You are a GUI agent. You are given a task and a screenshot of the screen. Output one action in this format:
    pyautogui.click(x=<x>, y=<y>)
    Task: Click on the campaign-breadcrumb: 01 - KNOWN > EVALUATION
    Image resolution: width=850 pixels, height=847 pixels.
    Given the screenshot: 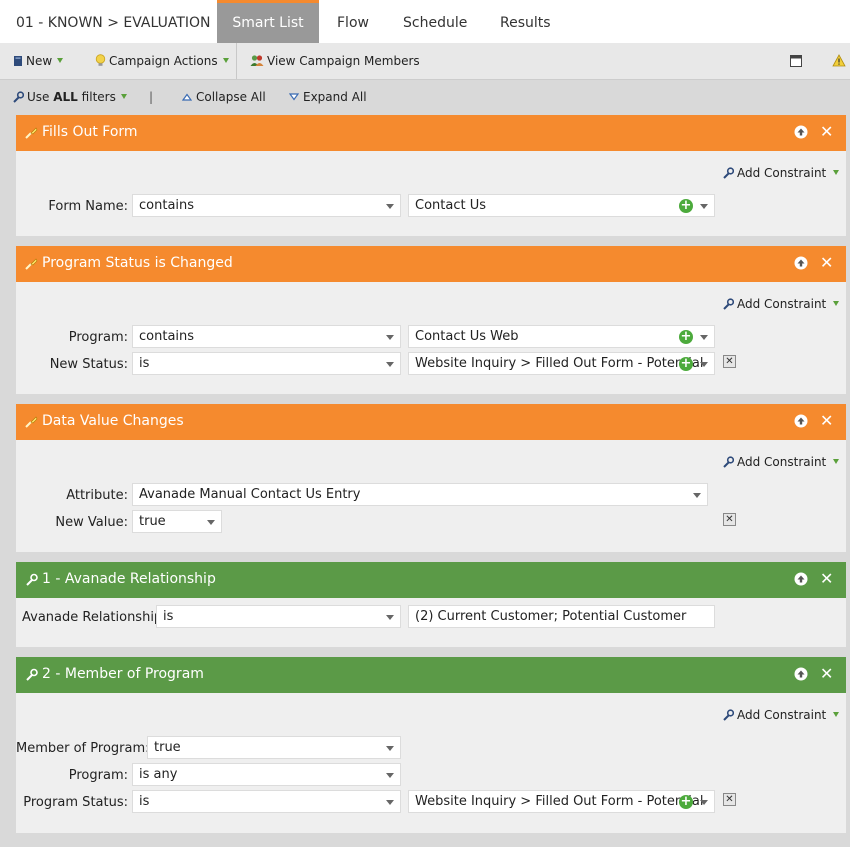 What is the action you would take?
    pyautogui.click(x=113, y=21)
    